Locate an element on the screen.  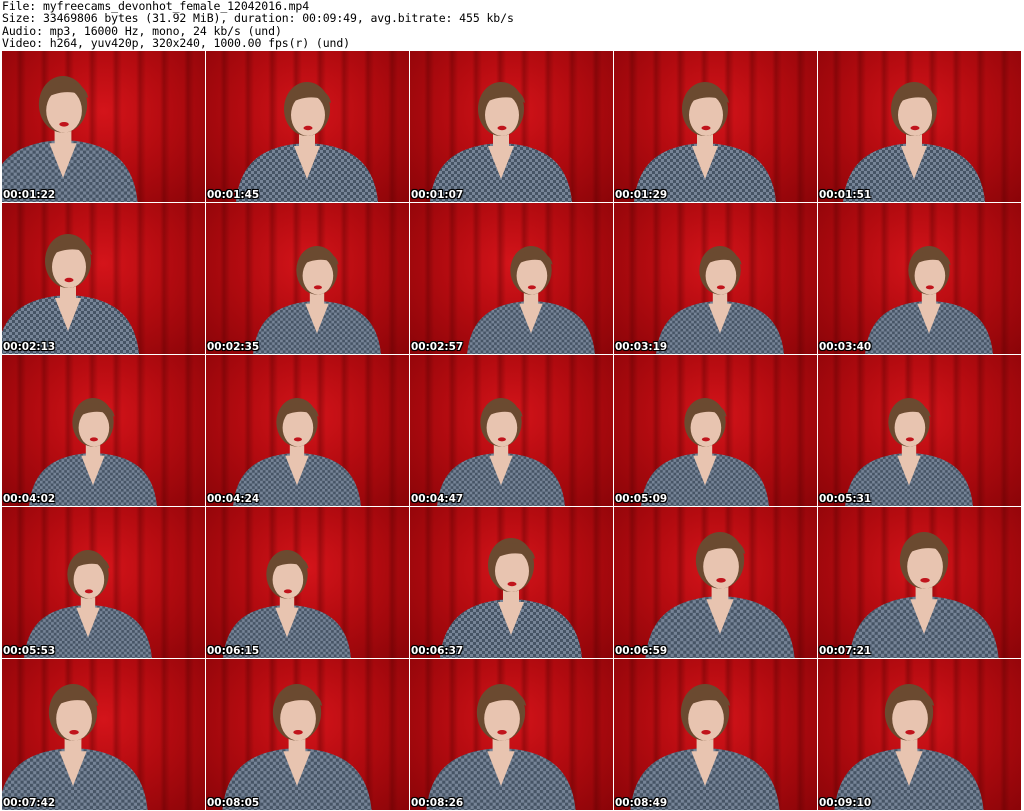
video-thumbnail: 00:04:24 is located at coordinates (307, 430).